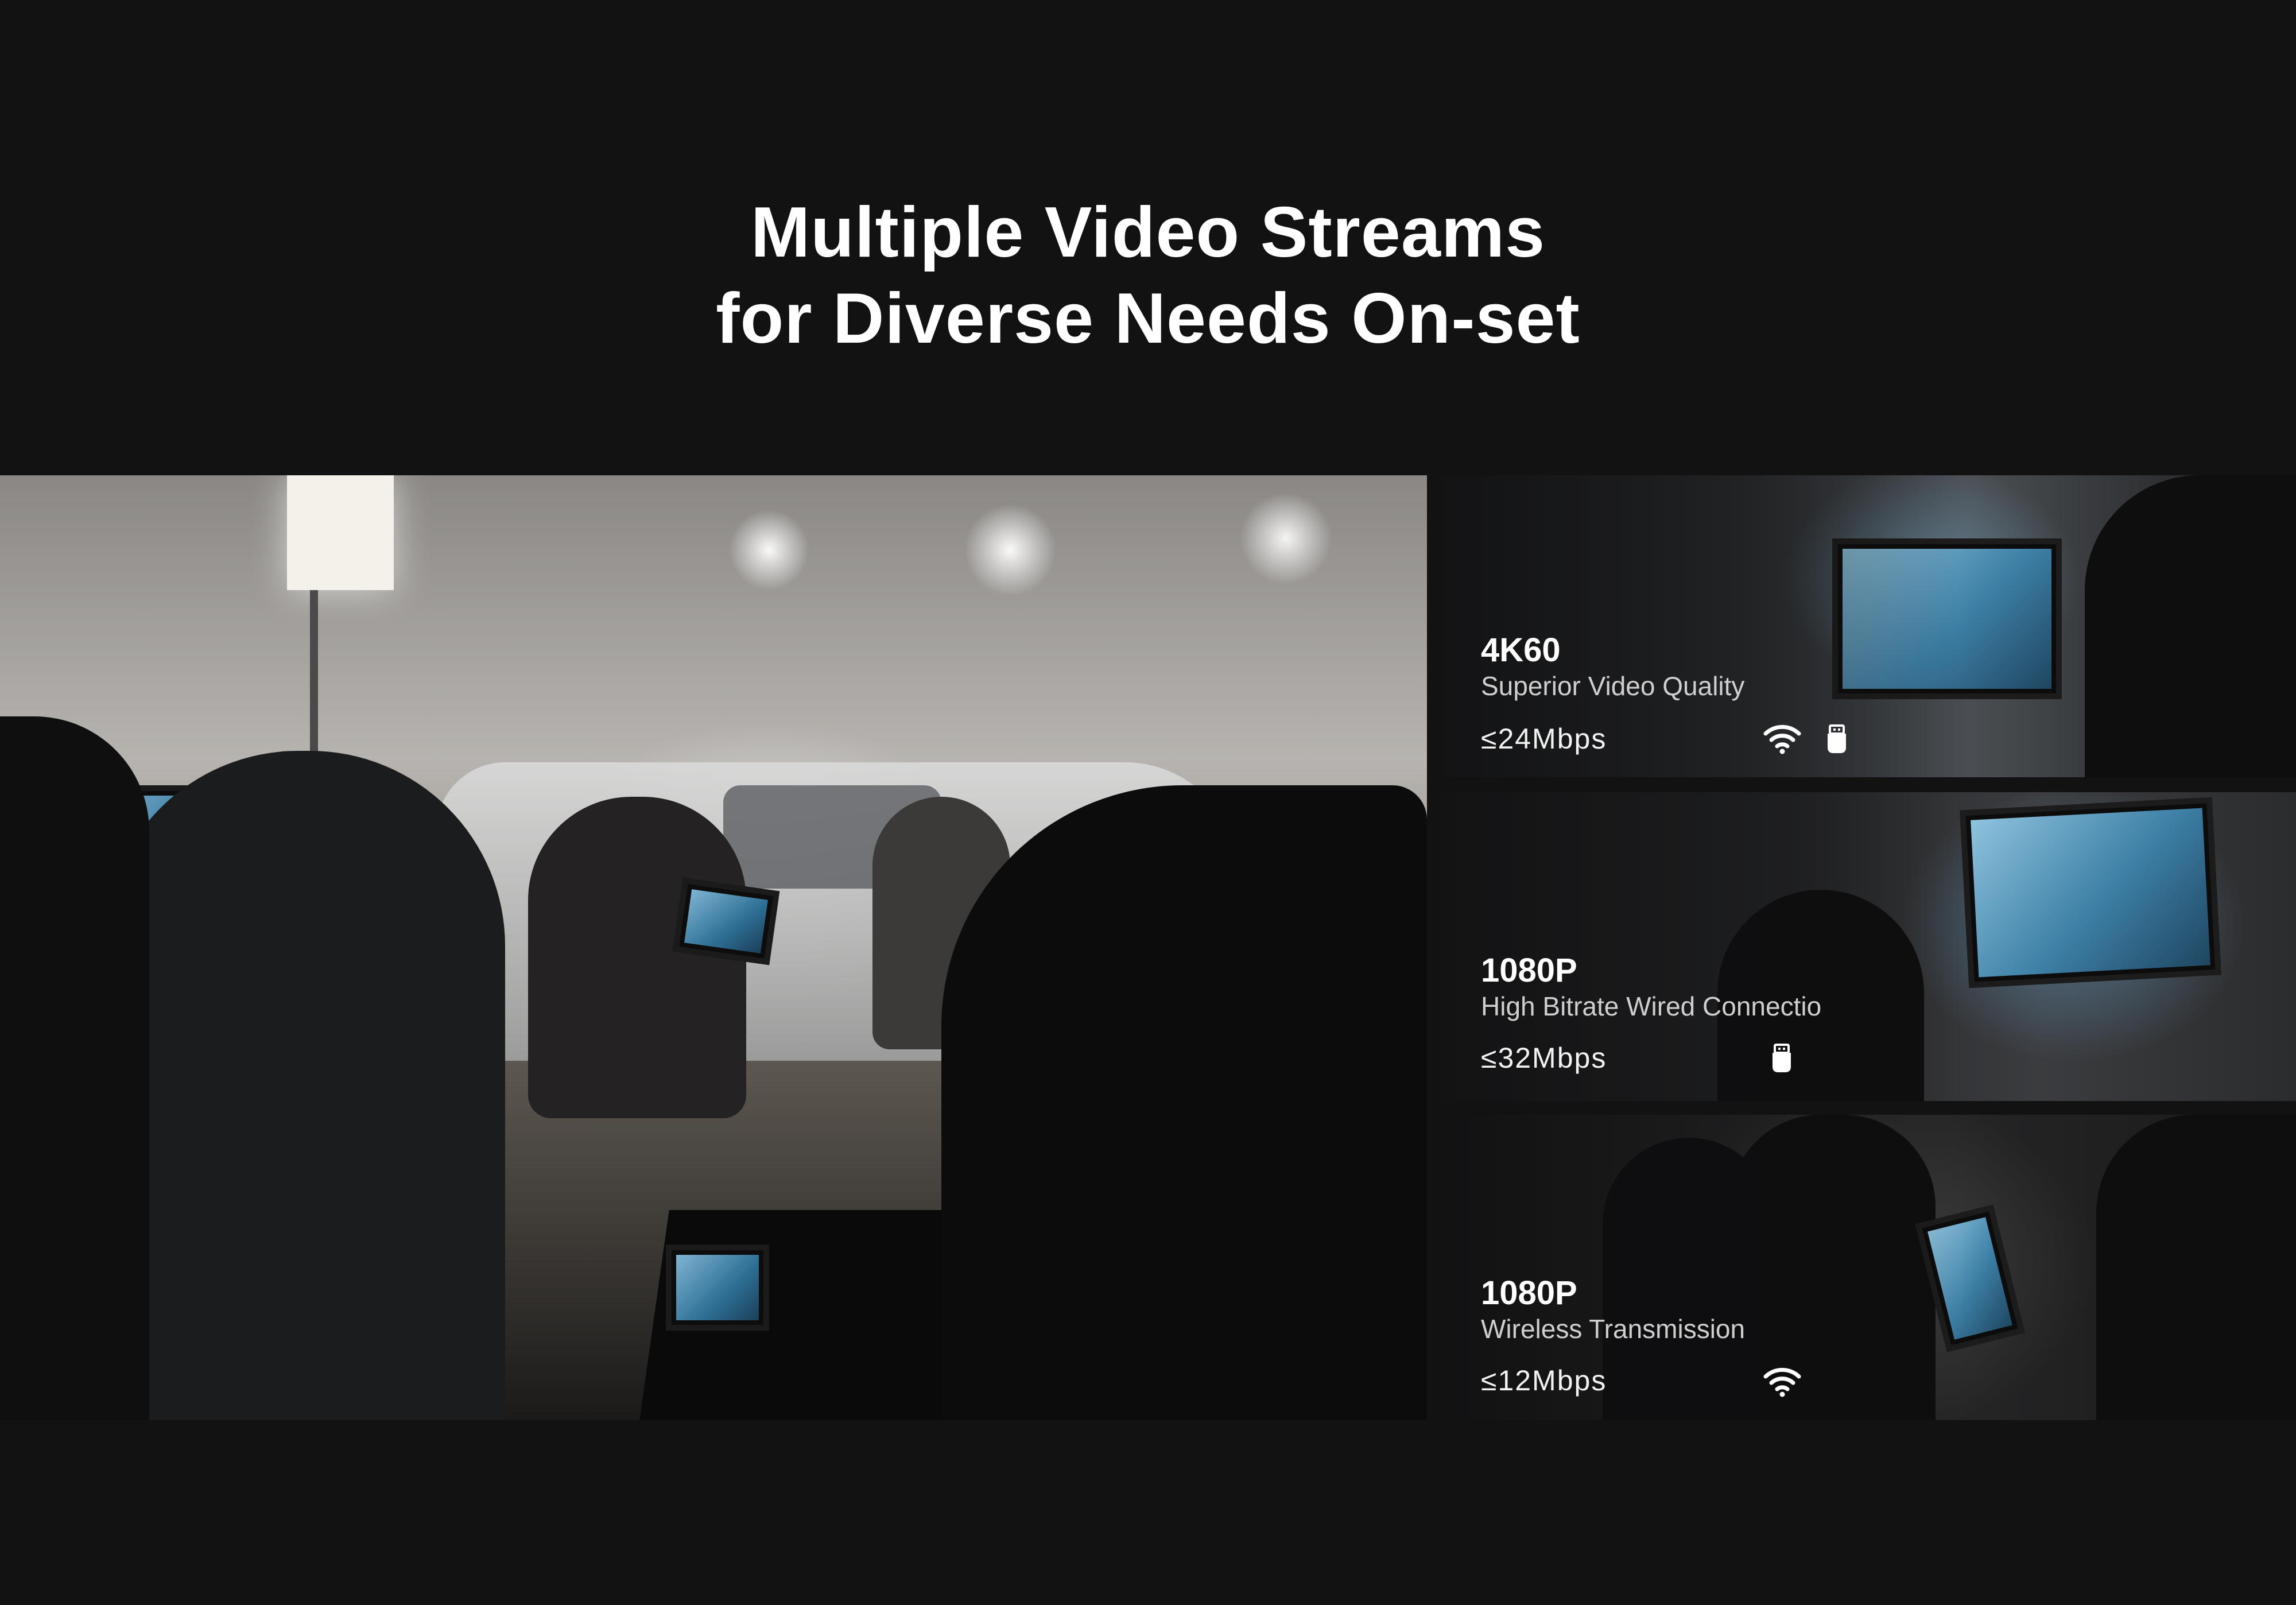  What do you see at coordinates (340, 532) in the screenshot?
I see `softbox-light` at bounding box center [340, 532].